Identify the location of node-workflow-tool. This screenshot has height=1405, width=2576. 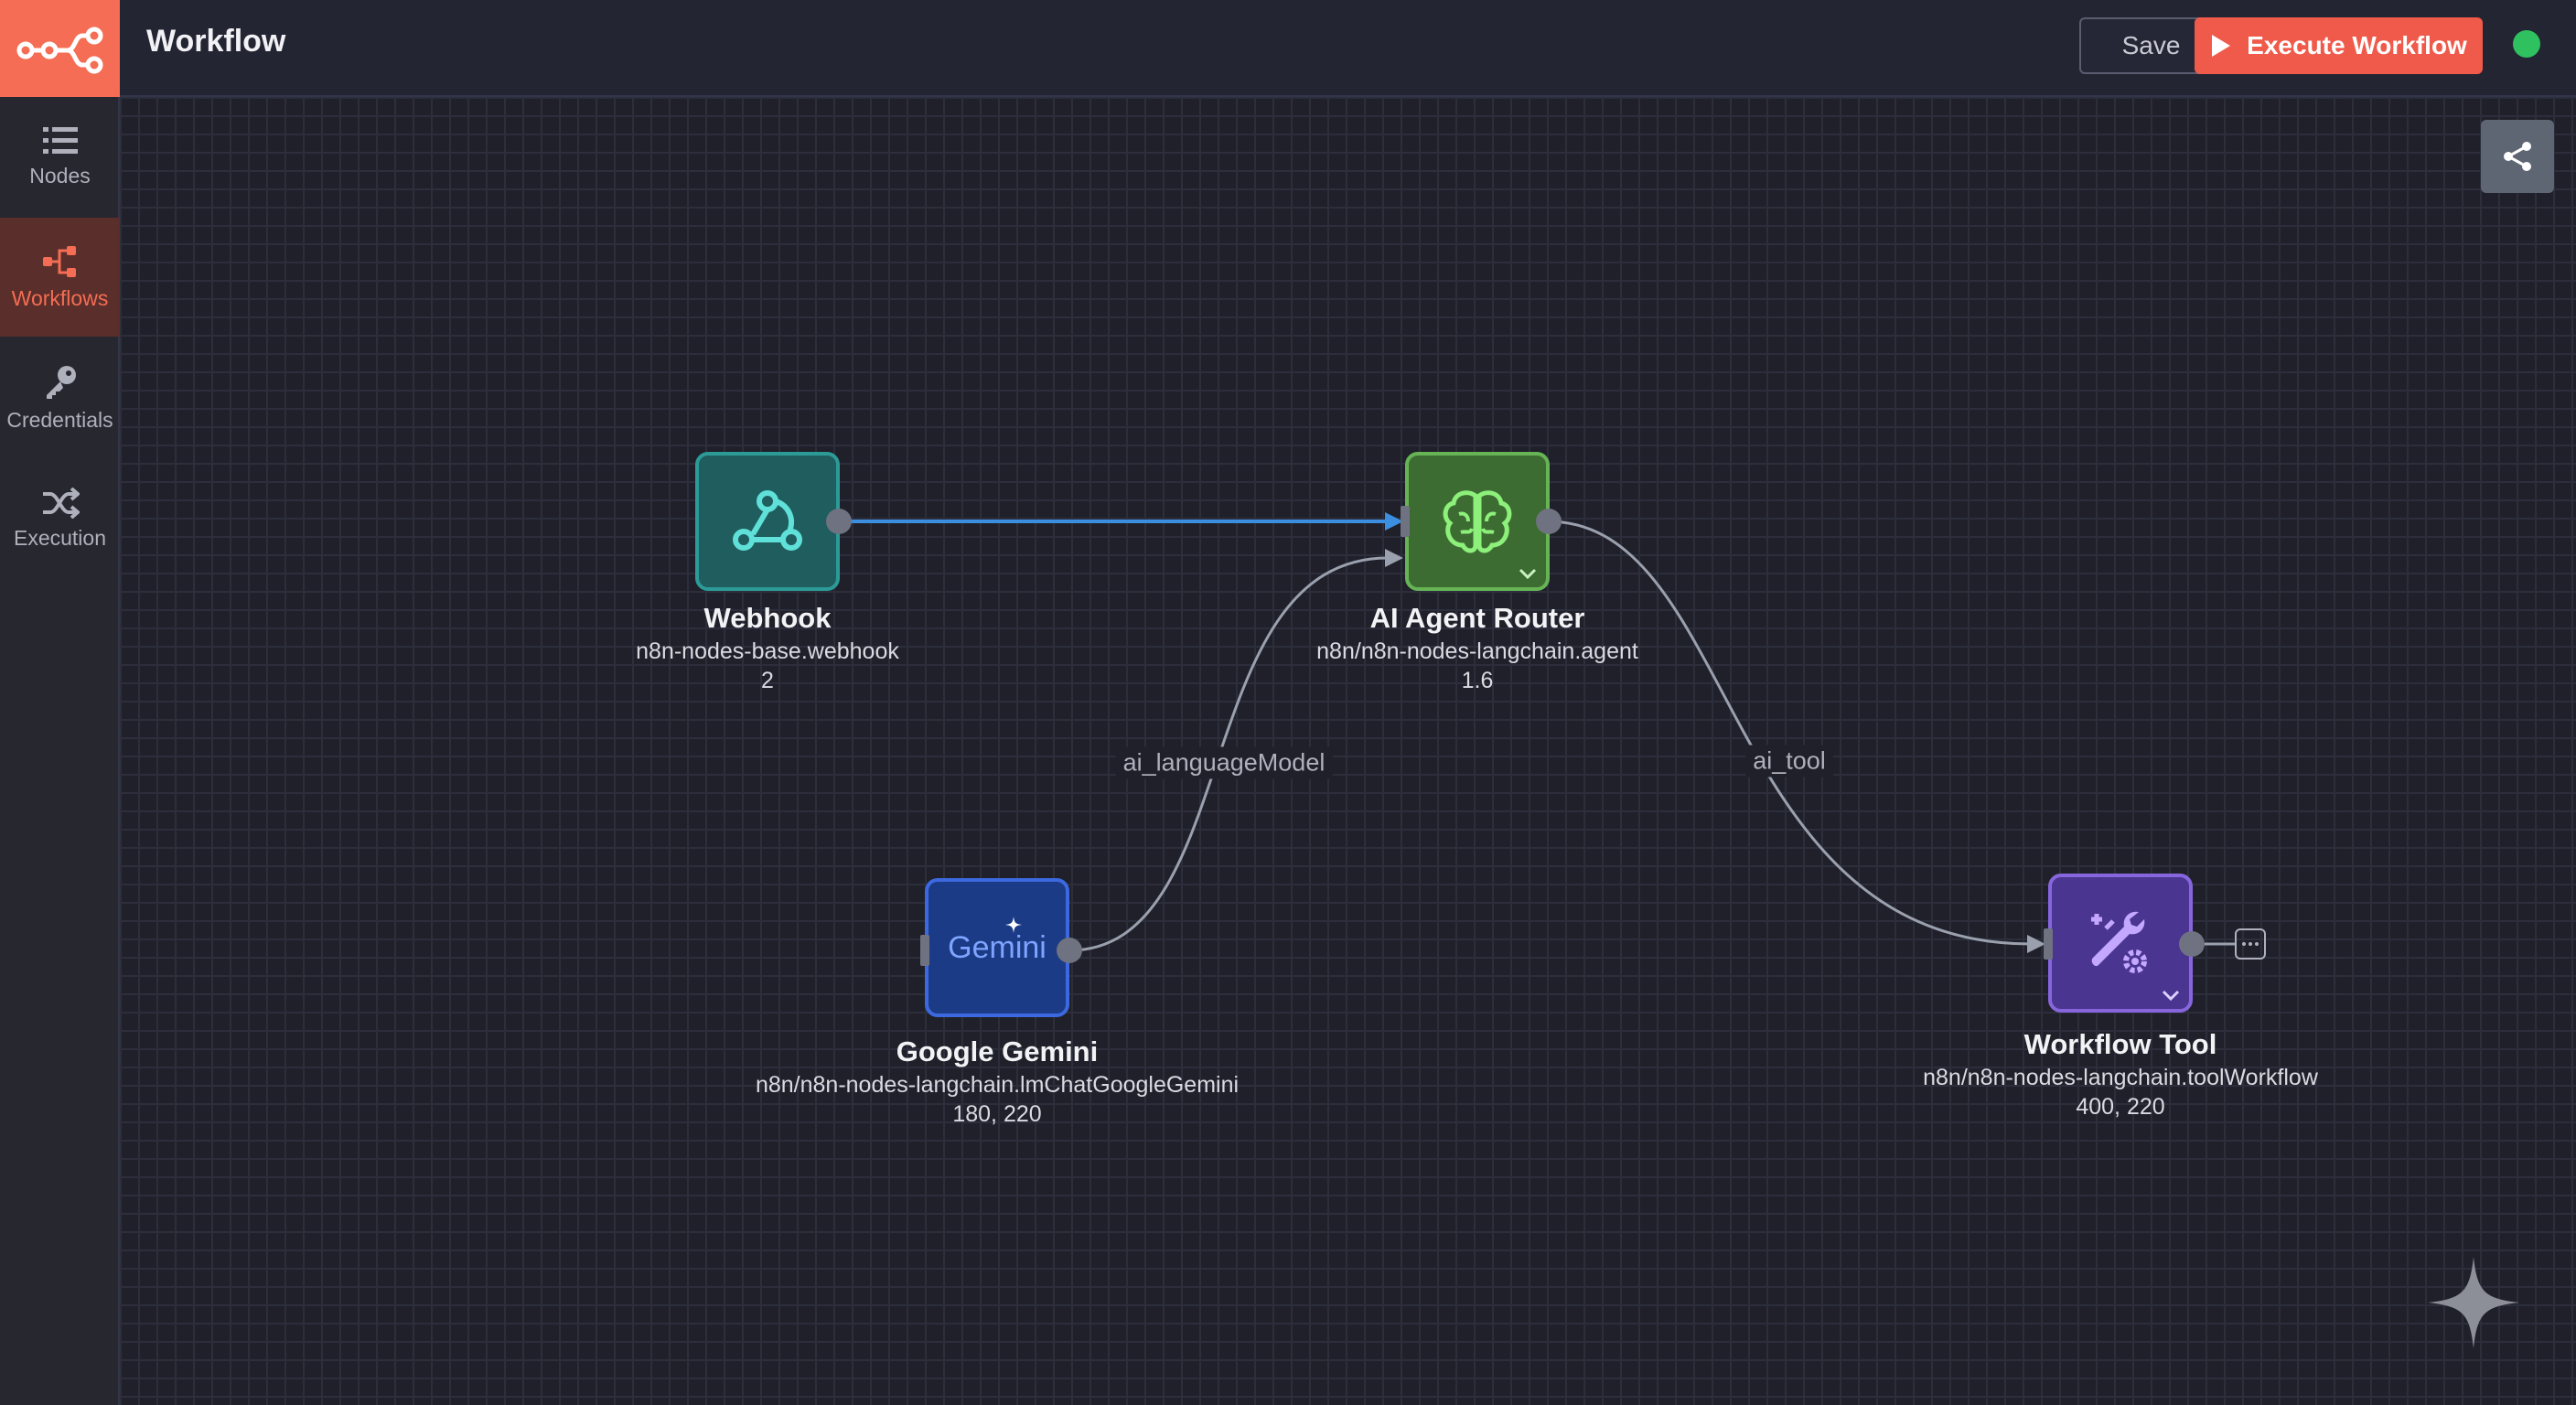
(2120, 944).